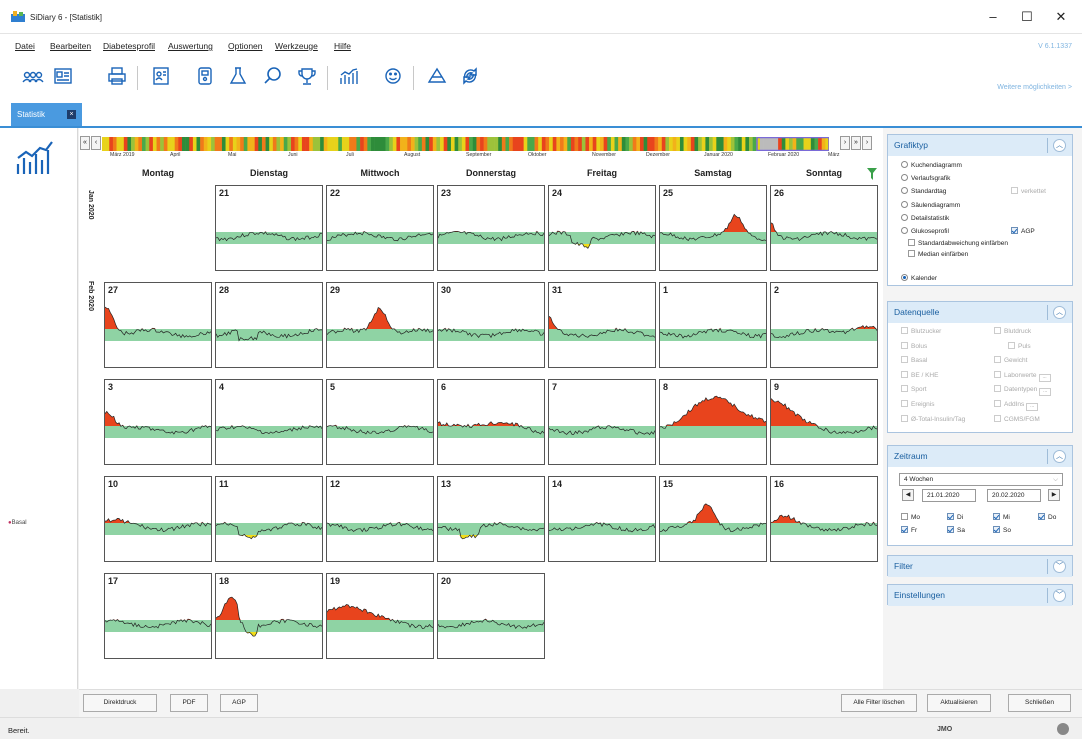 Image resolution: width=1082 pixels, height=739 pixels. I want to click on sync-icon, so click(470, 78).